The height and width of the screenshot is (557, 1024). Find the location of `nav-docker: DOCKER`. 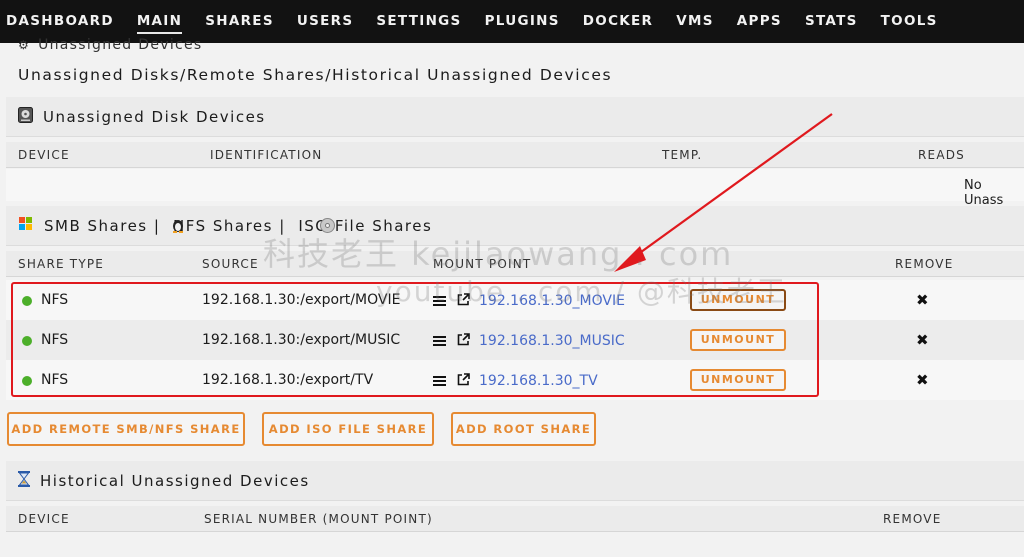

nav-docker: DOCKER is located at coordinates (618, 21).